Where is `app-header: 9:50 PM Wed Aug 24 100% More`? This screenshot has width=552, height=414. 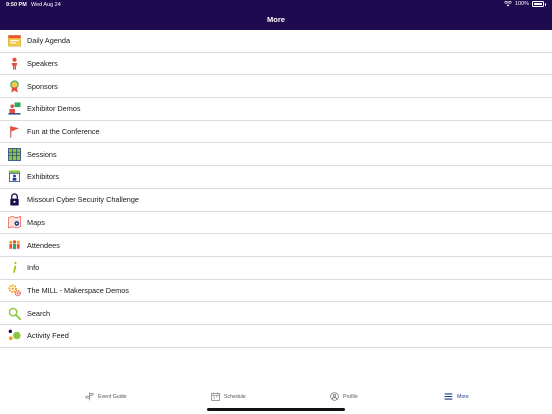 app-header: 9:50 PM Wed Aug 24 100% More is located at coordinates (276, 15).